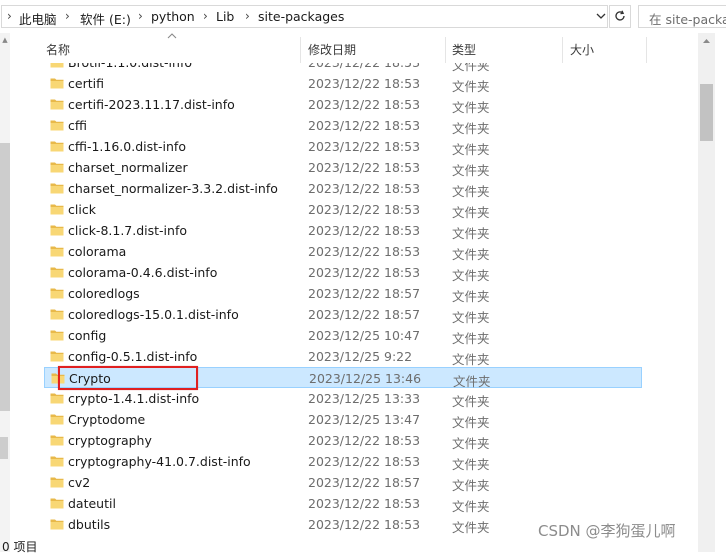 The image size is (726, 555). What do you see at coordinates (159, 461) in the screenshot?
I see `file-name: cryptography-41.0.7.dist-info` at bounding box center [159, 461].